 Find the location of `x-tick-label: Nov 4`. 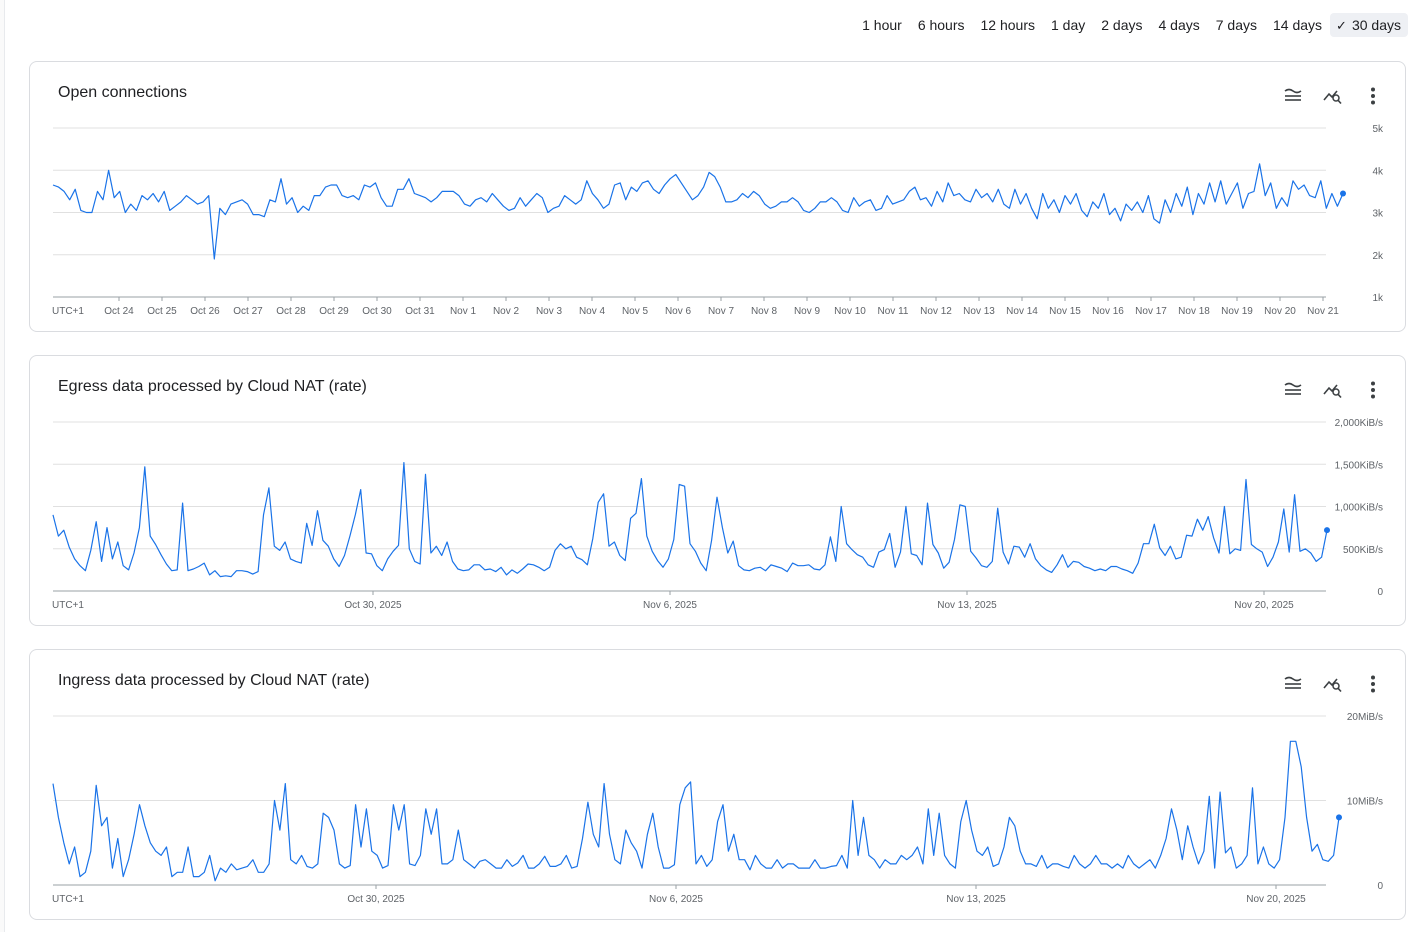

x-tick-label: Nov 4 is located at coordinates (592, 311).